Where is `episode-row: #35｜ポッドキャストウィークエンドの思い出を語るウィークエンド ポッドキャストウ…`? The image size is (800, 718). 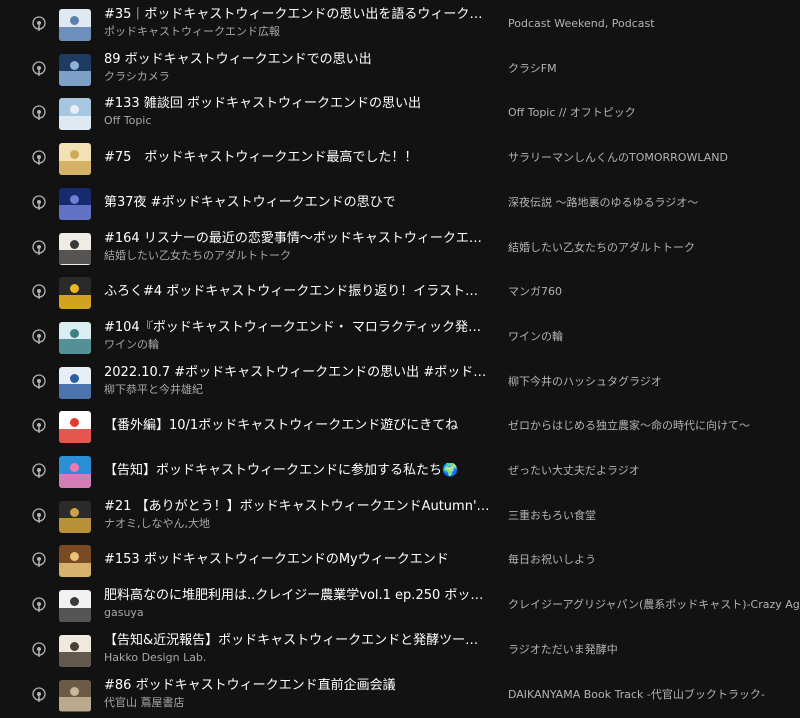 episode-row: #35｜ポッドキャストウィークエンドの思い出を語るウィークエンド ポッドキャストウ… is located at coordinates (400, 24).